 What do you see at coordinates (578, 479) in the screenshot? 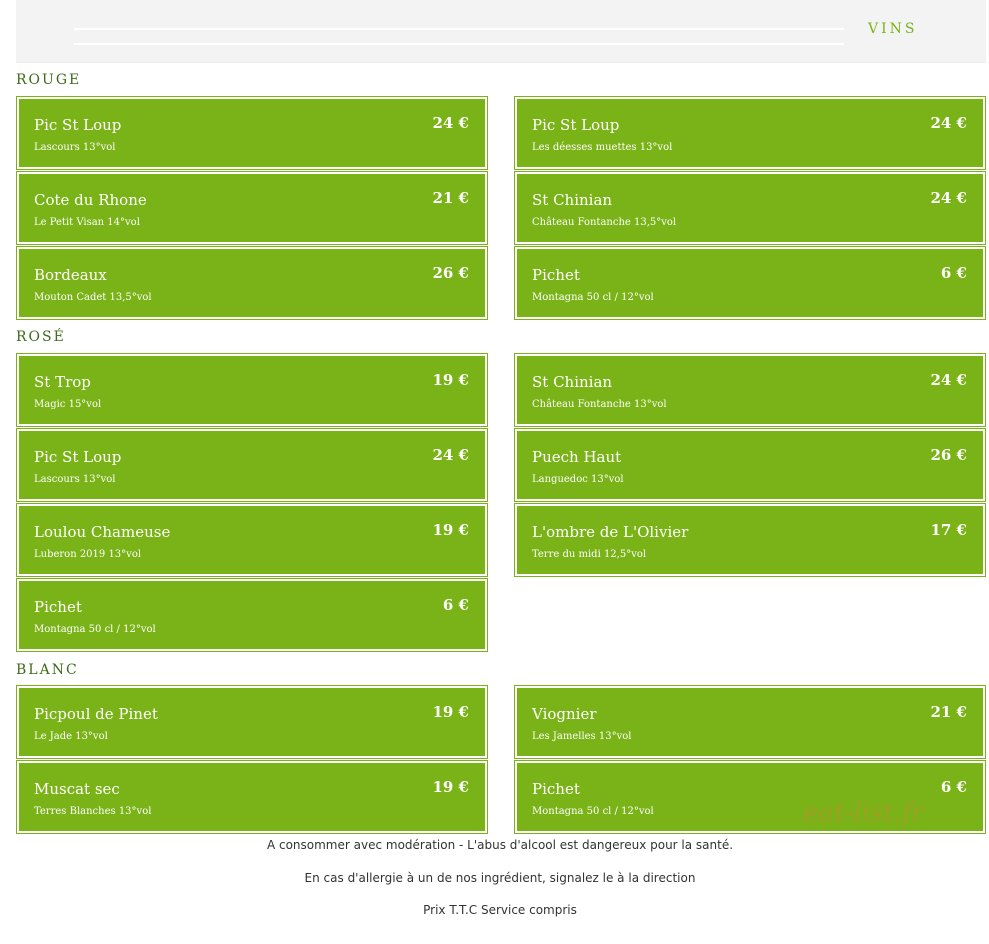
I see `item-description: Languedoc 13°vol` at bounding box center [578, 479].